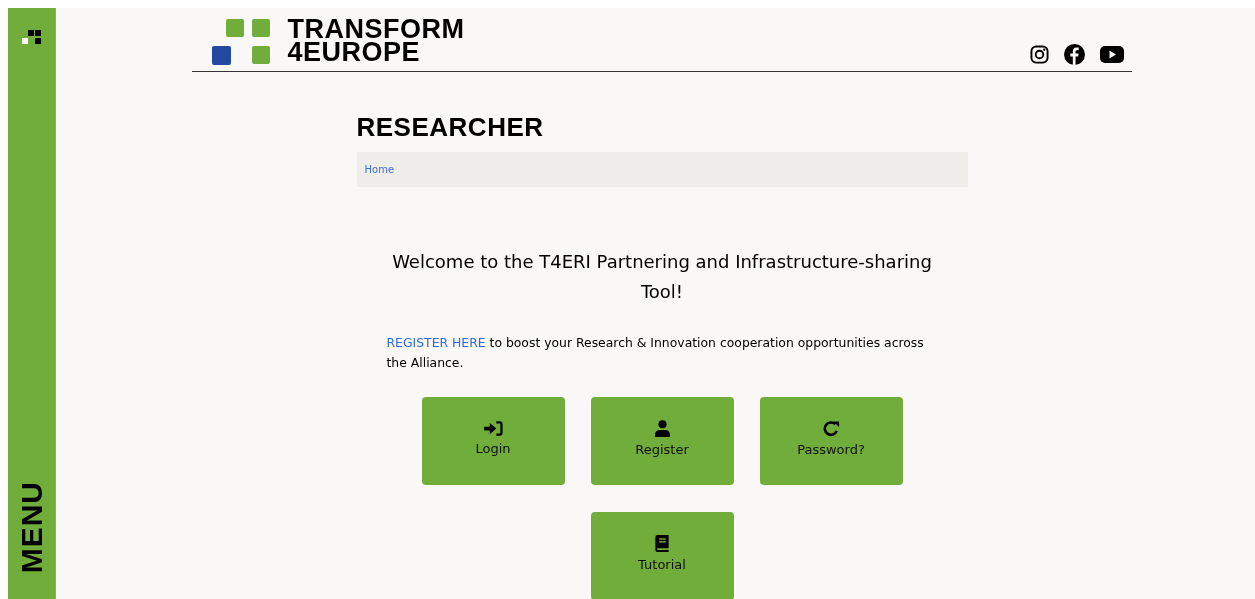  I want to click on instagram-icon, so click(1039, 54).